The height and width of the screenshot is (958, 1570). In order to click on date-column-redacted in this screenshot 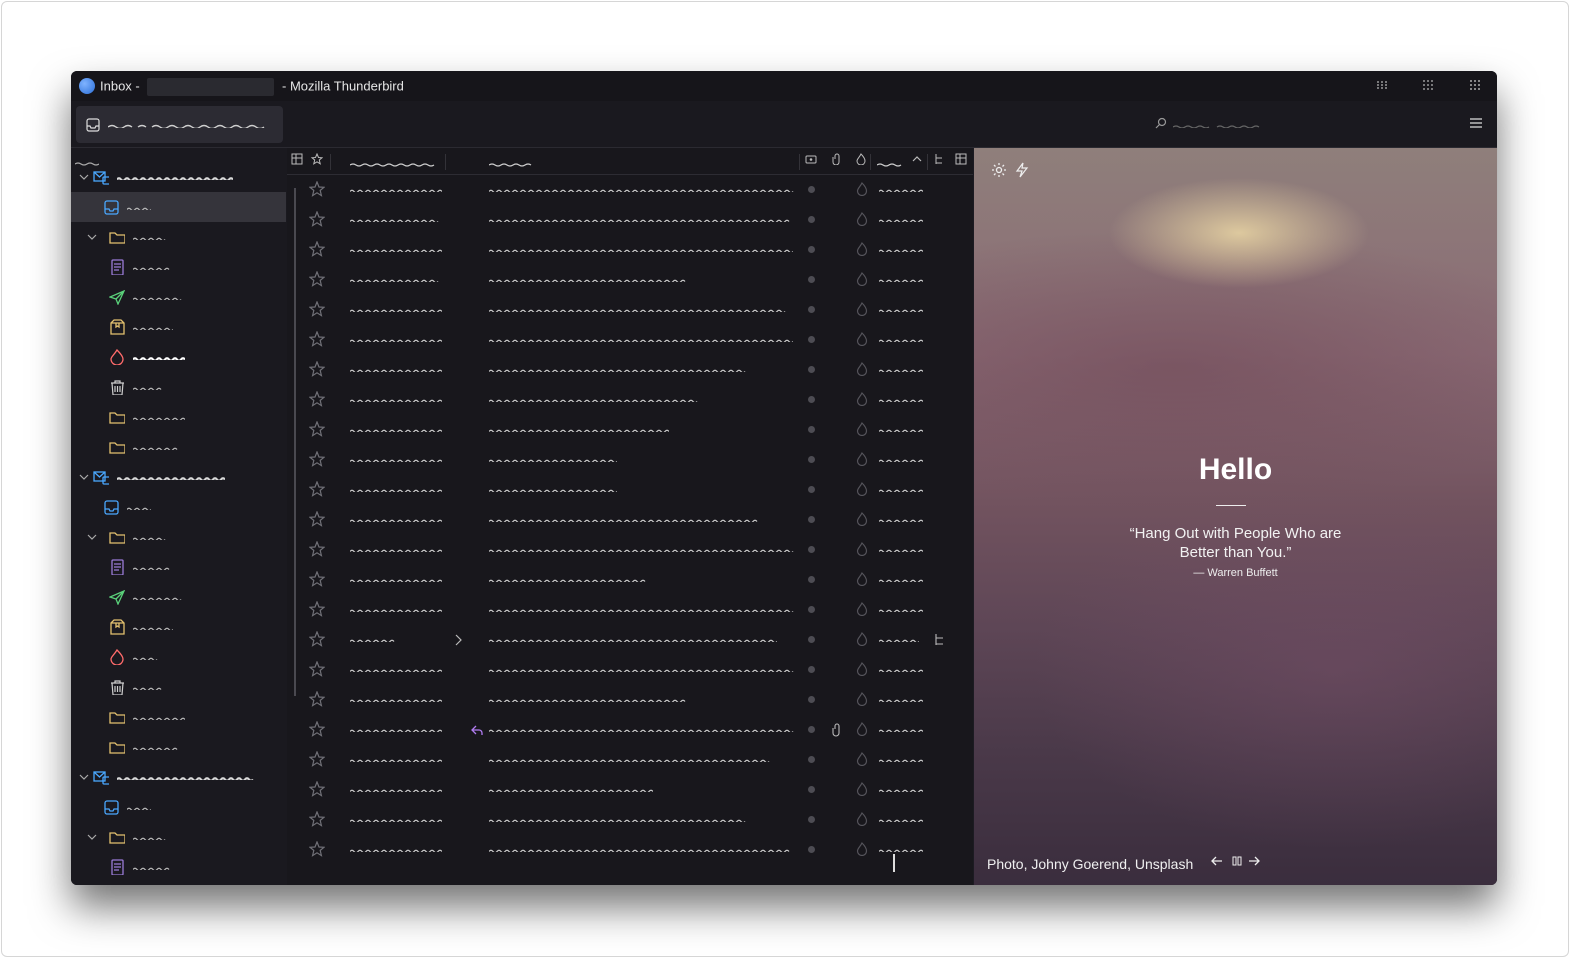, I will do `click(891, 165)`.